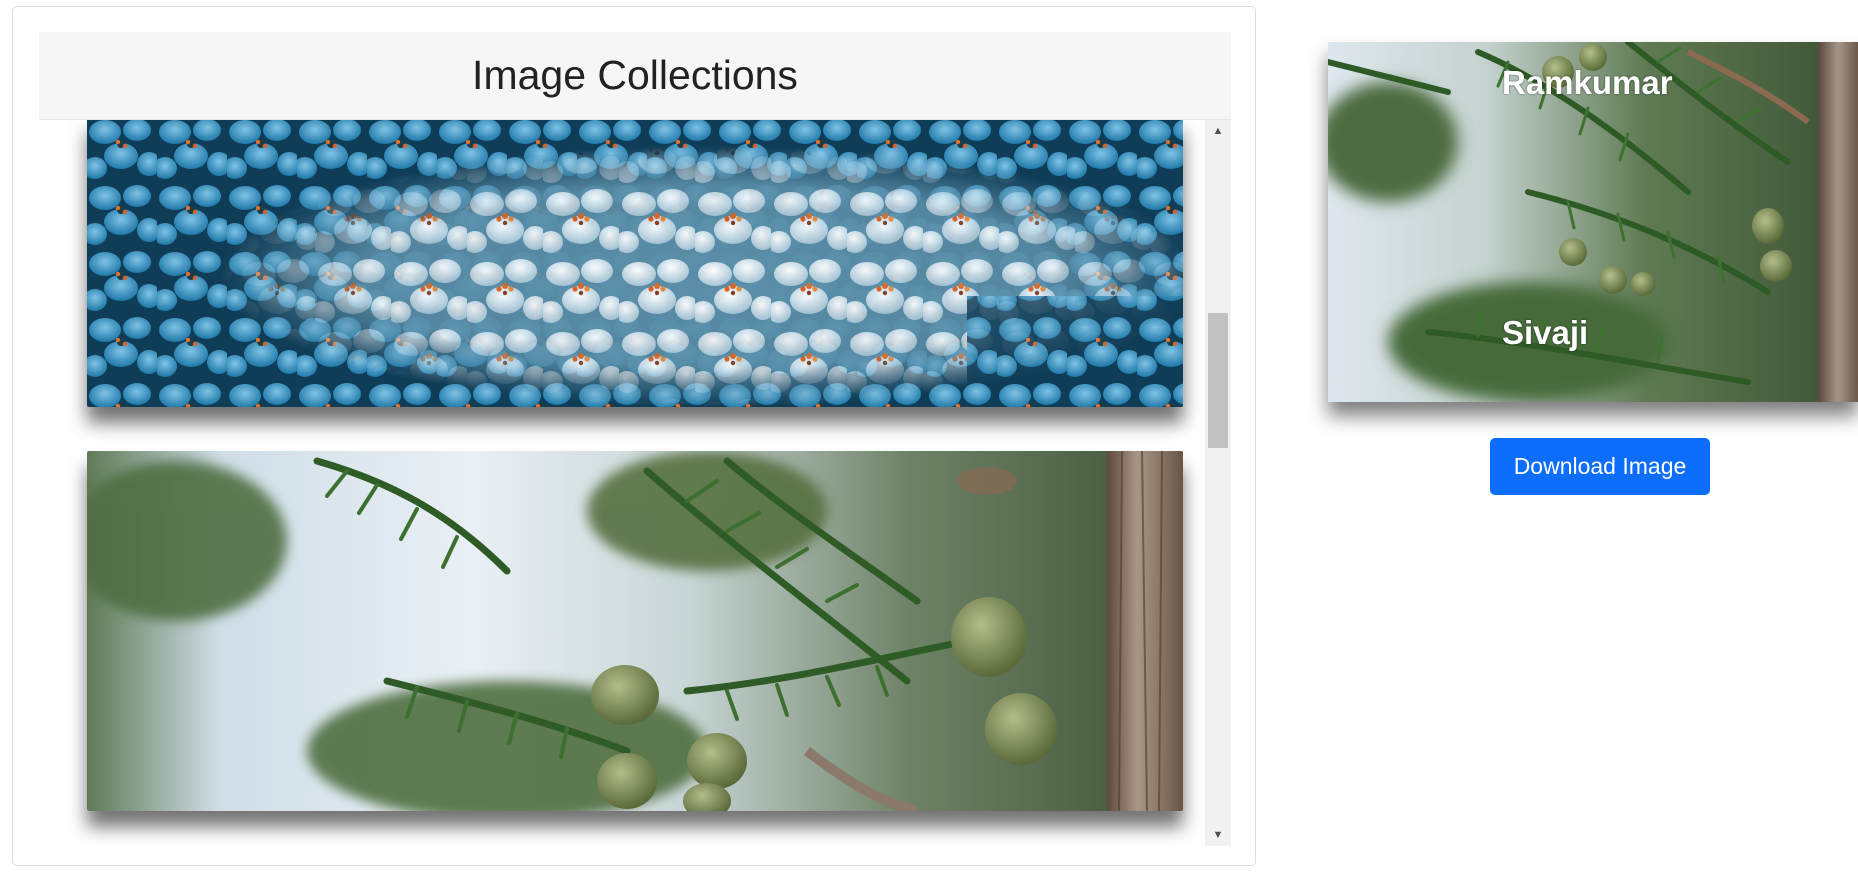 Image resolution: width=1858 pixels, height=873 pixels. Describe the element at coordinates (1218, 483) in the screenshot. I see `gallery-scrollbar: ▲ ▼` at that location.